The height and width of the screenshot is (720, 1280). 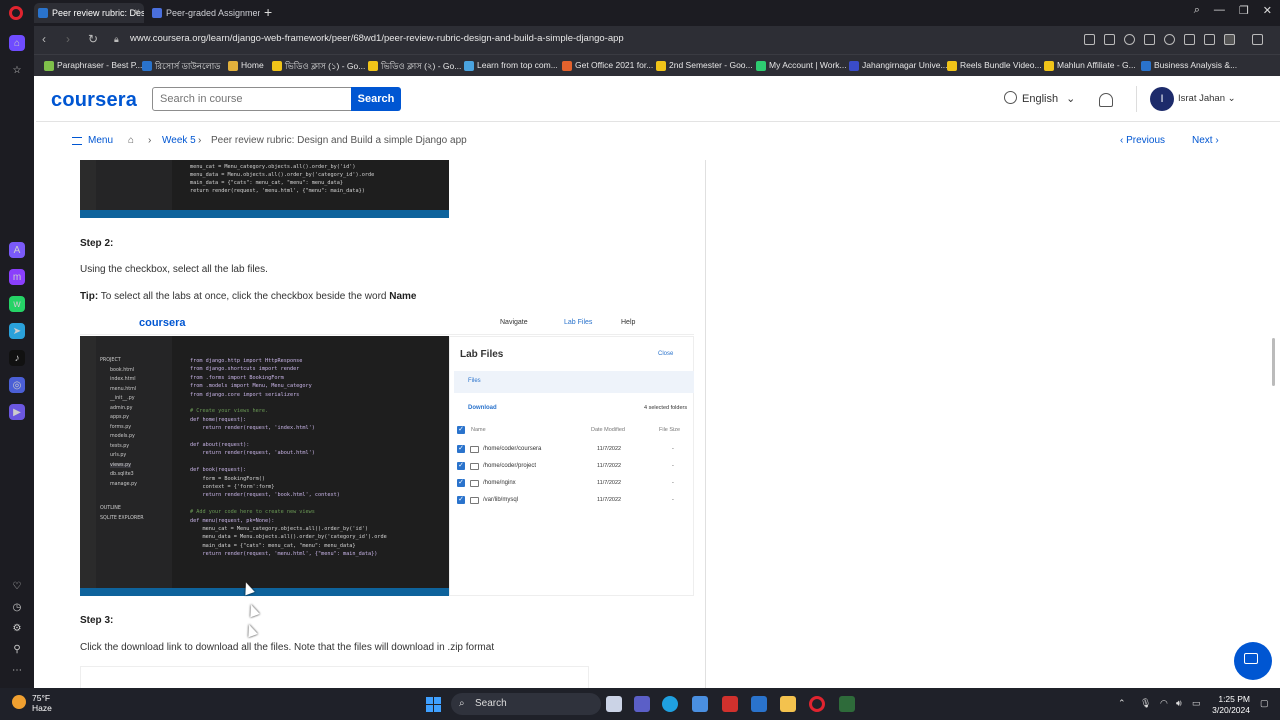 What do you see at coordinates (16, 13) in the screenshot?
I see `opera-logo-icon` at bounding box center [16, 13].